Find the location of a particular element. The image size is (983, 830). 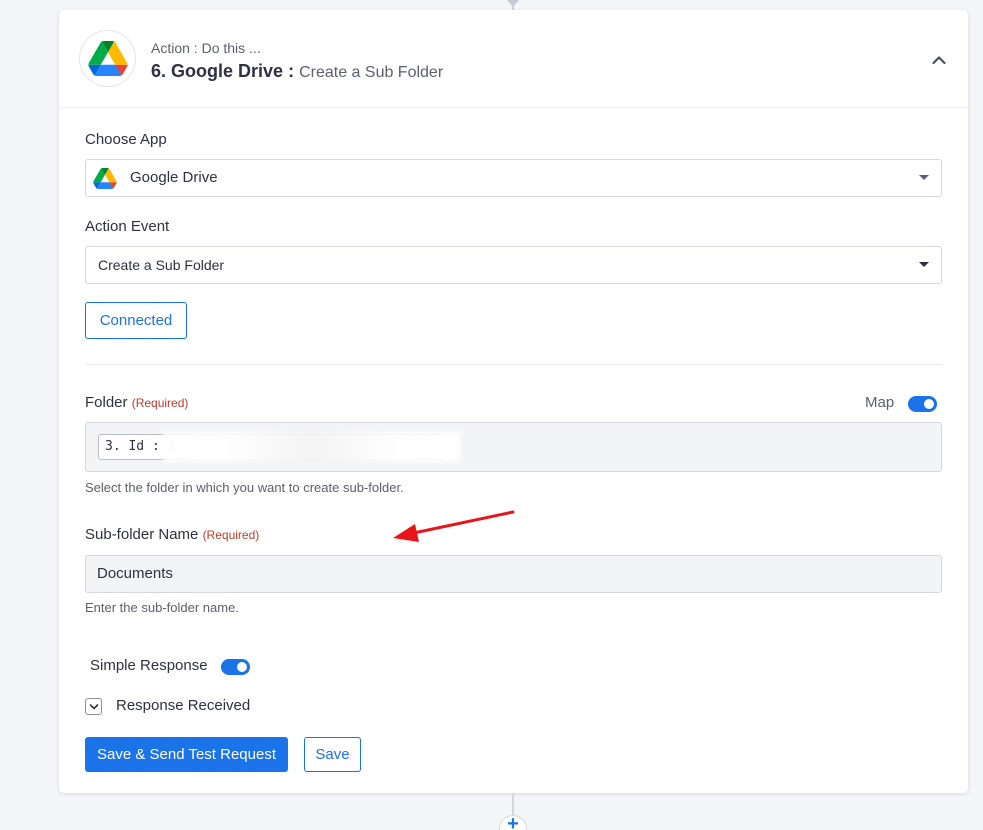

action-event-select: Create a Sub Folder is located at coordinates (513, 265).